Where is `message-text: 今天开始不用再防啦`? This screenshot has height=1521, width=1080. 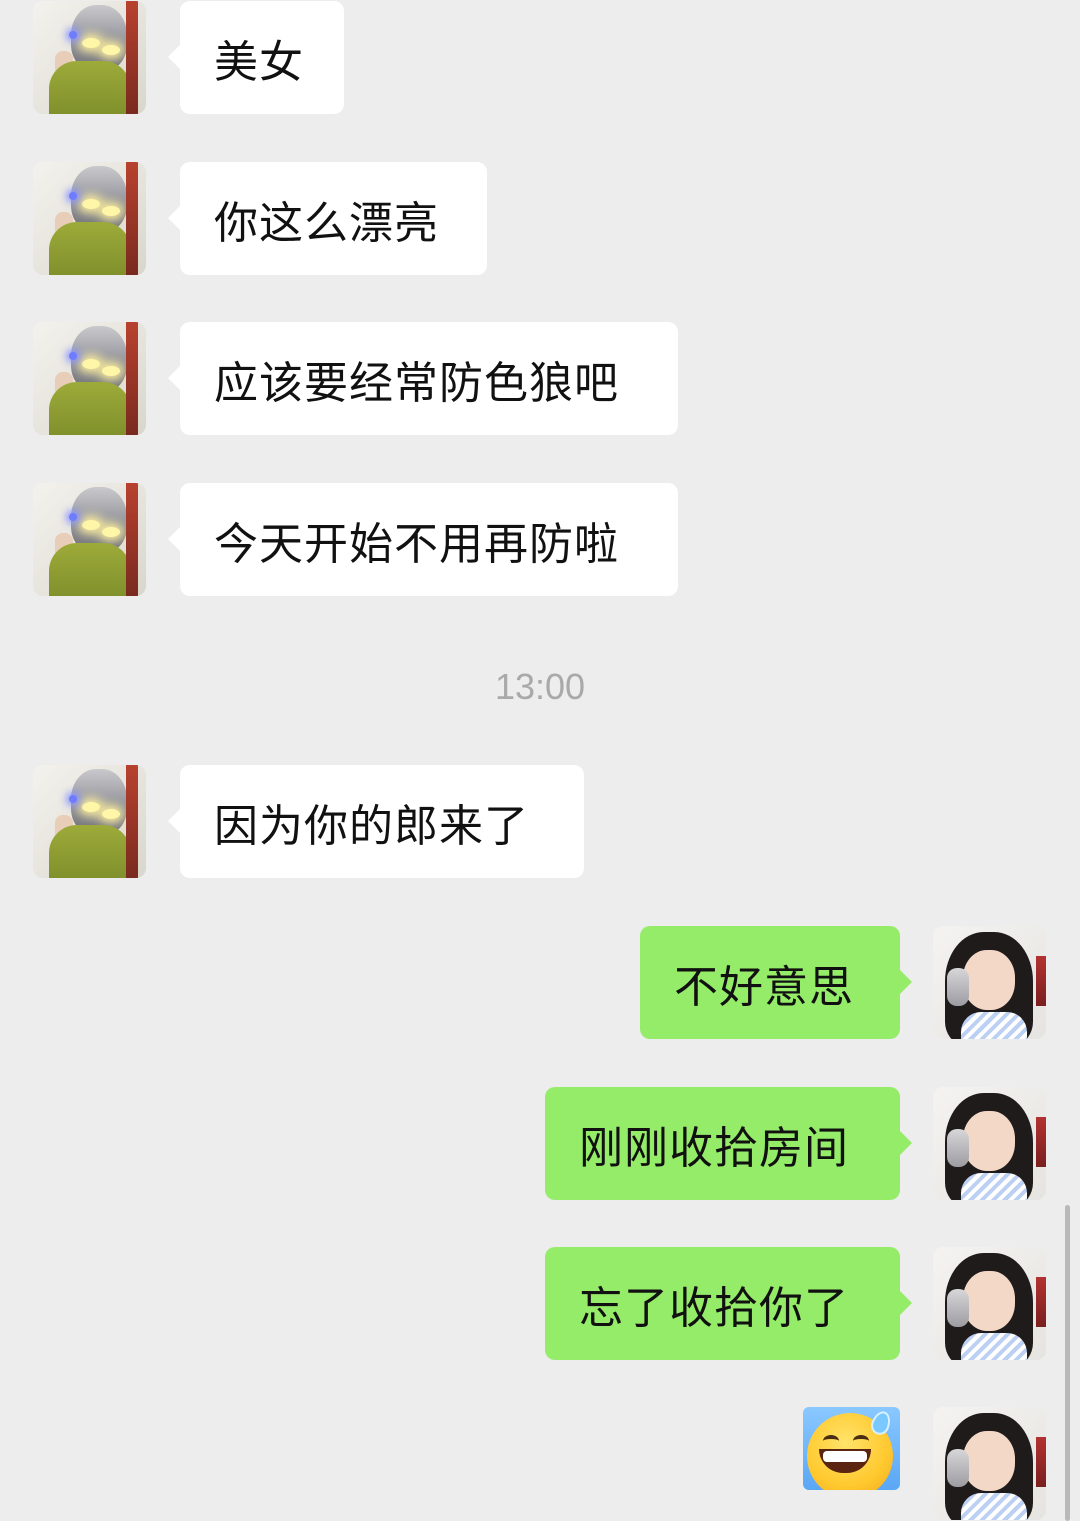
message-text: 今天开始不用再防啦 is located at coordinates (416, 544).